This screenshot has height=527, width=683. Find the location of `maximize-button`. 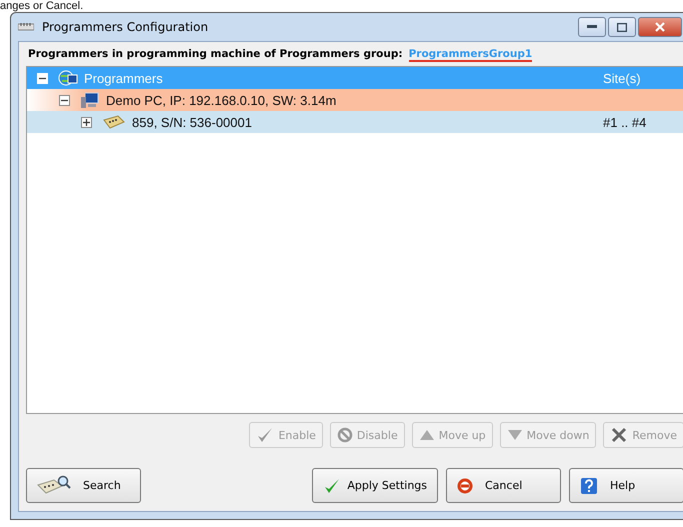

maximize-button is located at coordinates (622, 27).